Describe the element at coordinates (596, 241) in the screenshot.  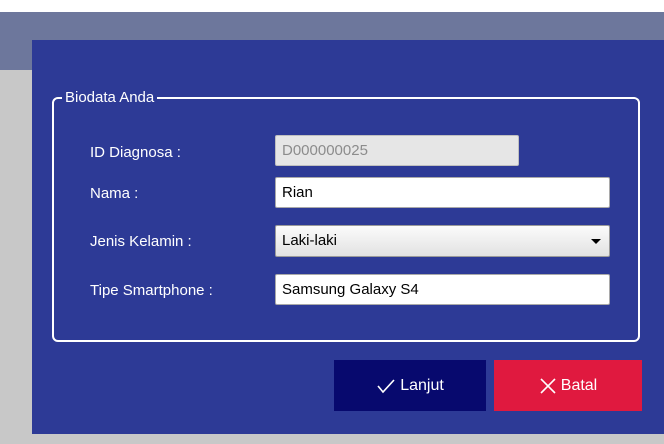
I see `dropdown-arrow-icon` at that location.